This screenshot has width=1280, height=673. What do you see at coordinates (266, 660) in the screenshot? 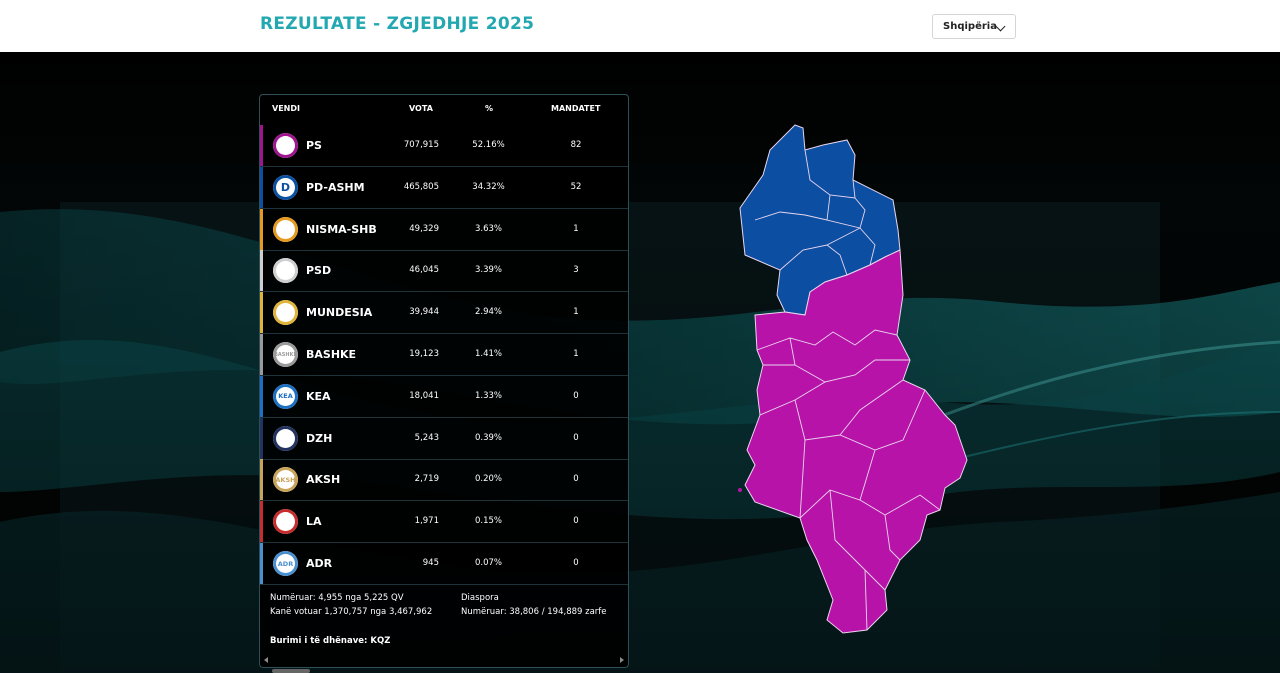
I see `scroll-left-icon` at bounding box center [266, 660].